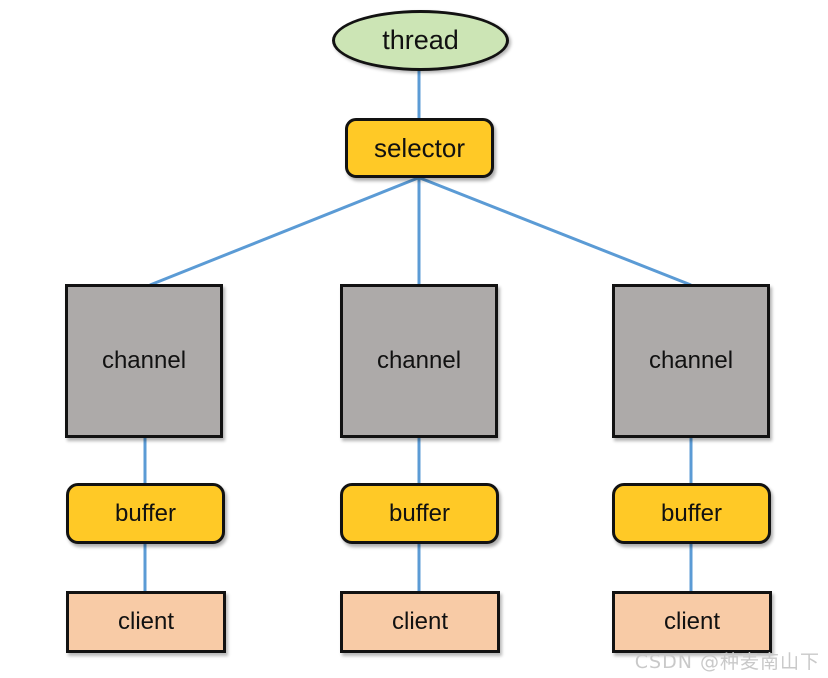  Describe the element at coordinates (144, 361) in the screenshot. I see `node-channel-1: channel` at that location.